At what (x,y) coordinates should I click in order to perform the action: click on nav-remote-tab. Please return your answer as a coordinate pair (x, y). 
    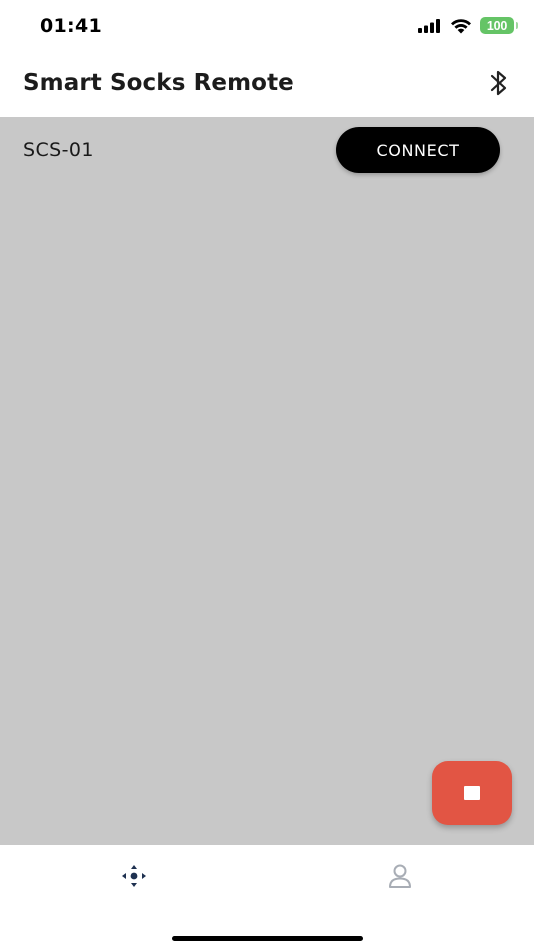
    Looking at the image, I should click on (134, 878).